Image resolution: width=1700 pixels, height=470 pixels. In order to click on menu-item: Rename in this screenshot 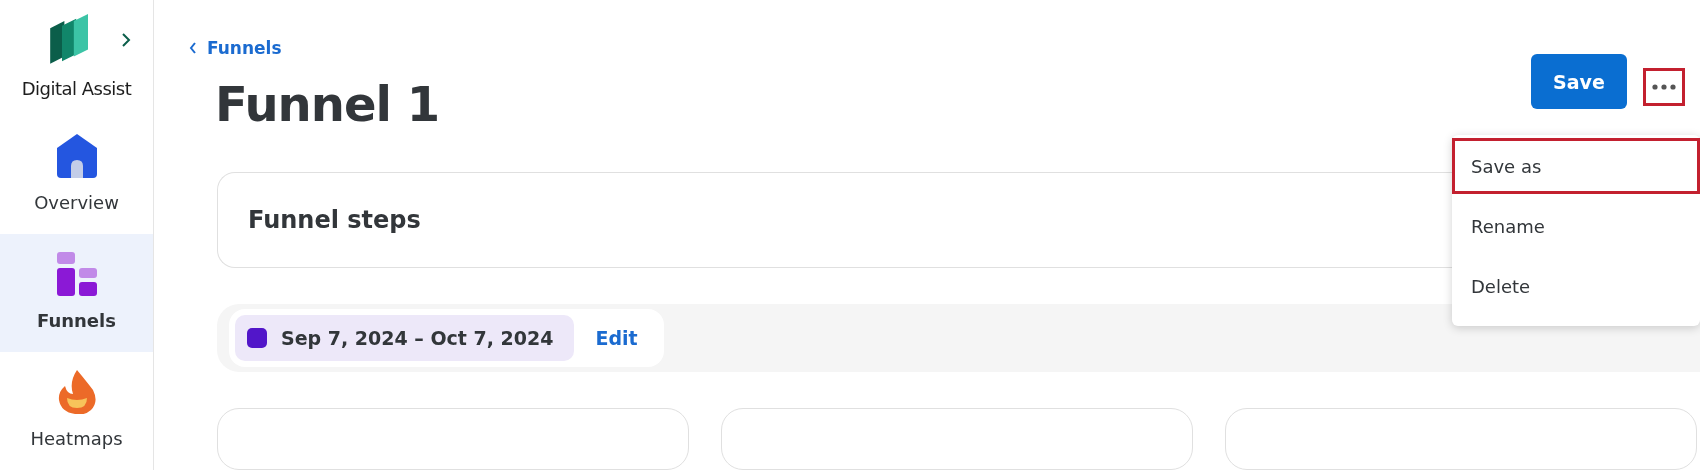, I will do `click(1576, 226)`.